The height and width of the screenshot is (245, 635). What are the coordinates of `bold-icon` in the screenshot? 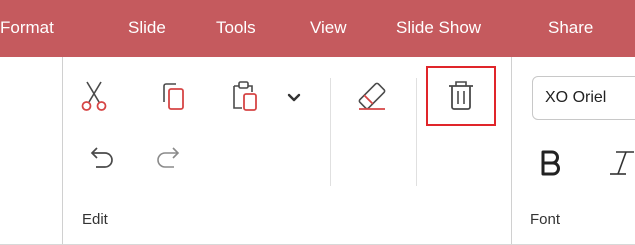 It's located at (551, 163).